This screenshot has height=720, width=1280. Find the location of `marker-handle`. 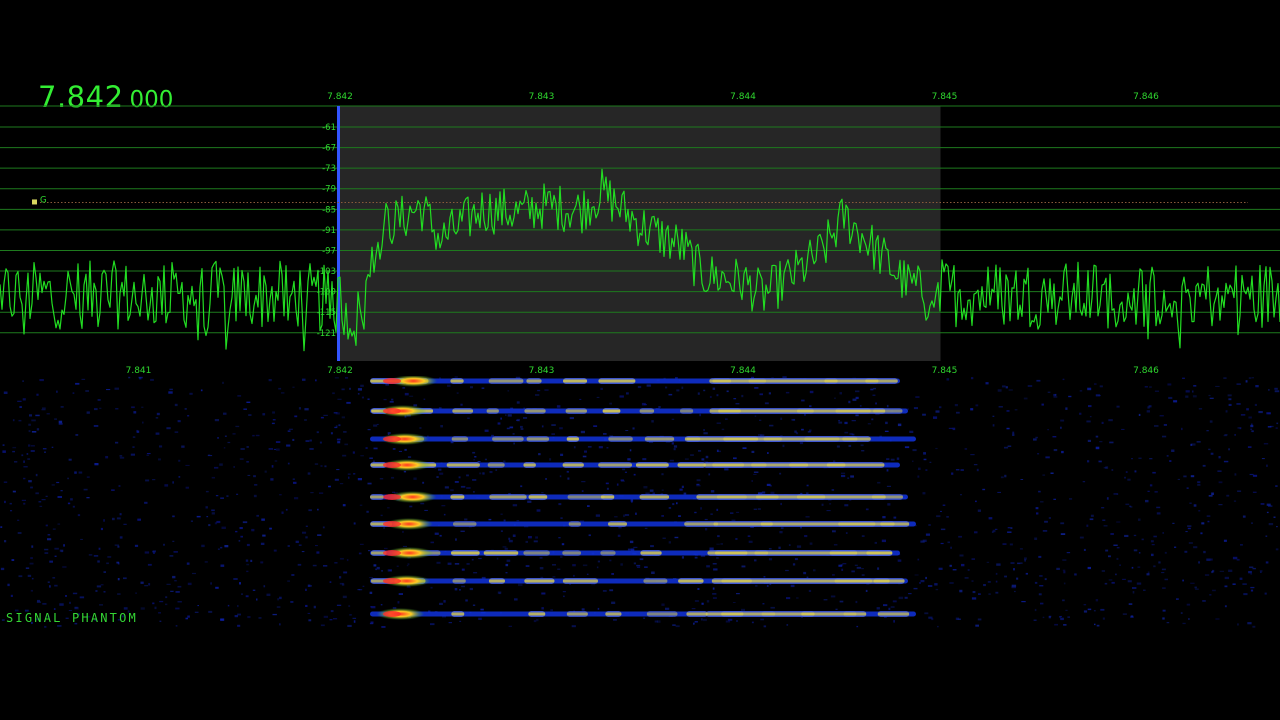

marker-handle is located at coordinates (34, 202).